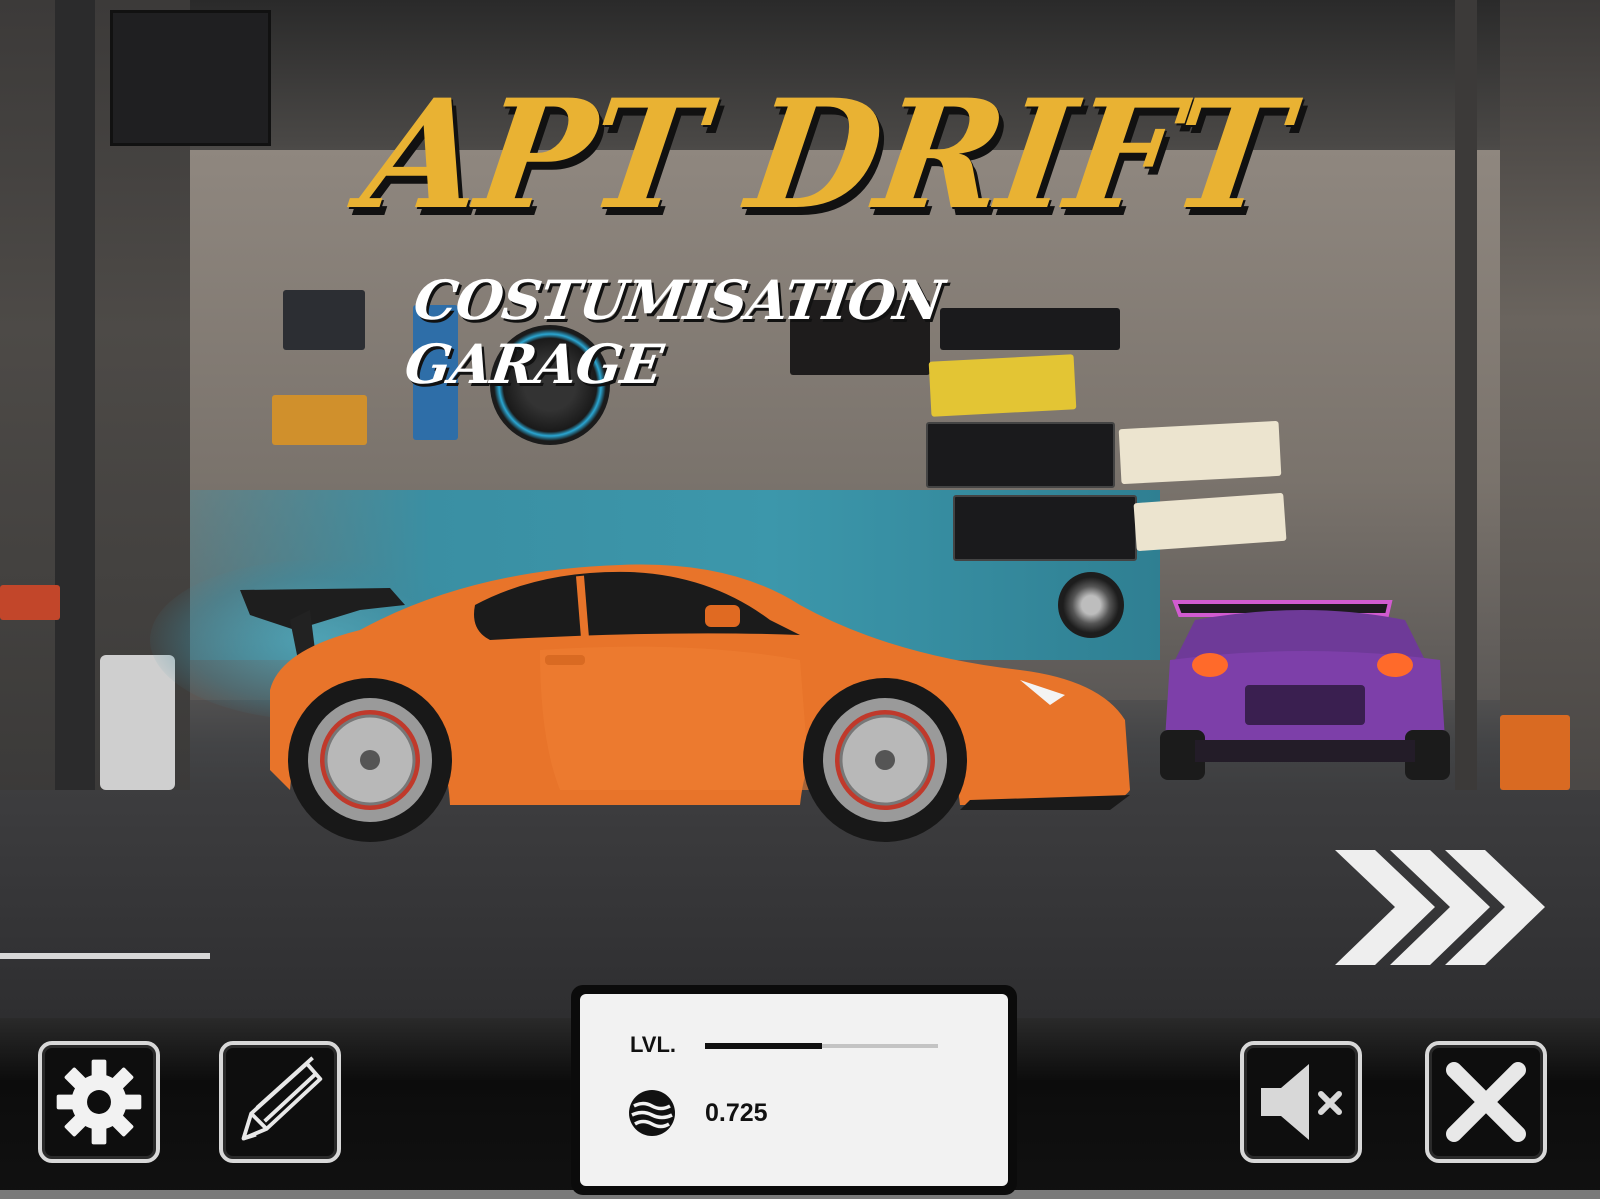 The width and height of the screenshot is (1600, 1199). What do you see at coordinates (1200, 452) in the screenshot?
I see `wall-note` at bounding box center [1200, 452].